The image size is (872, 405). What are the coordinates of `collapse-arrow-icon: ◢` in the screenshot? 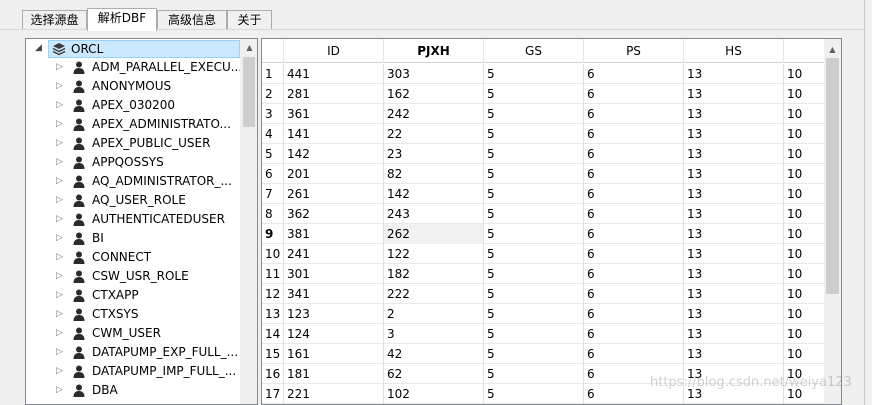 It's located at (40, 48).